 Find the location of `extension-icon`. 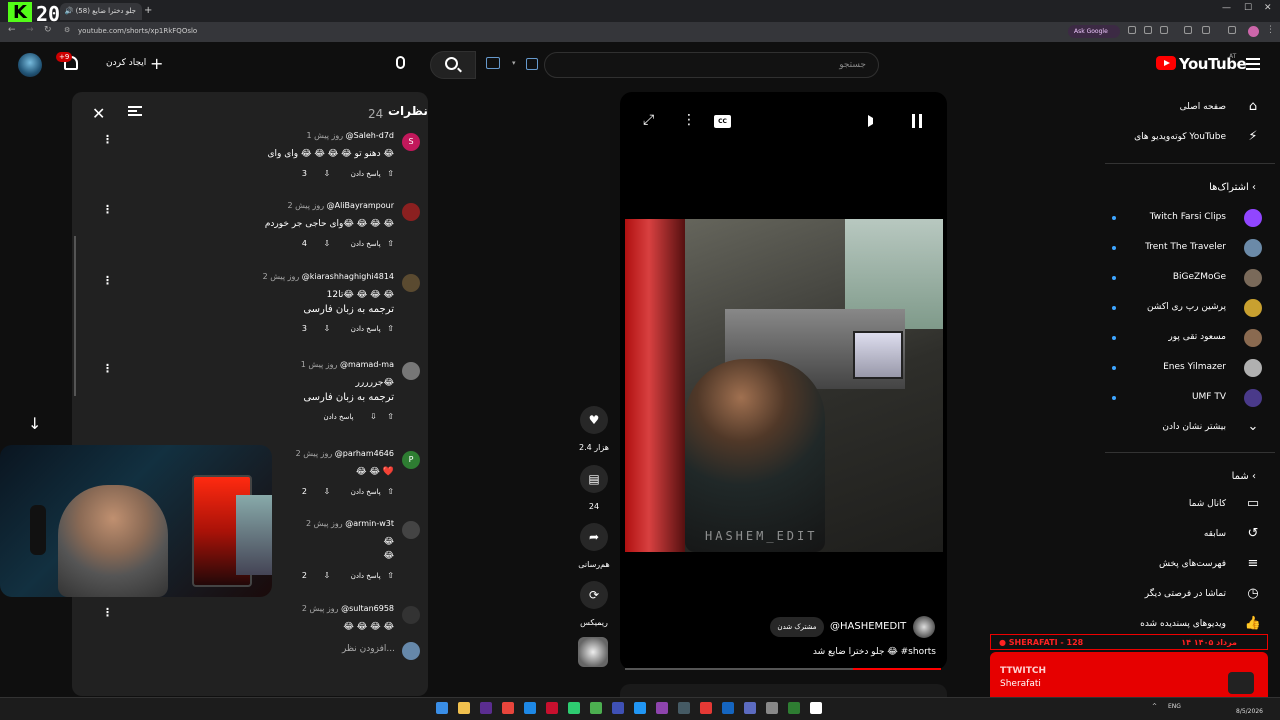

extension-icon is located at coordinates (1188, 30).